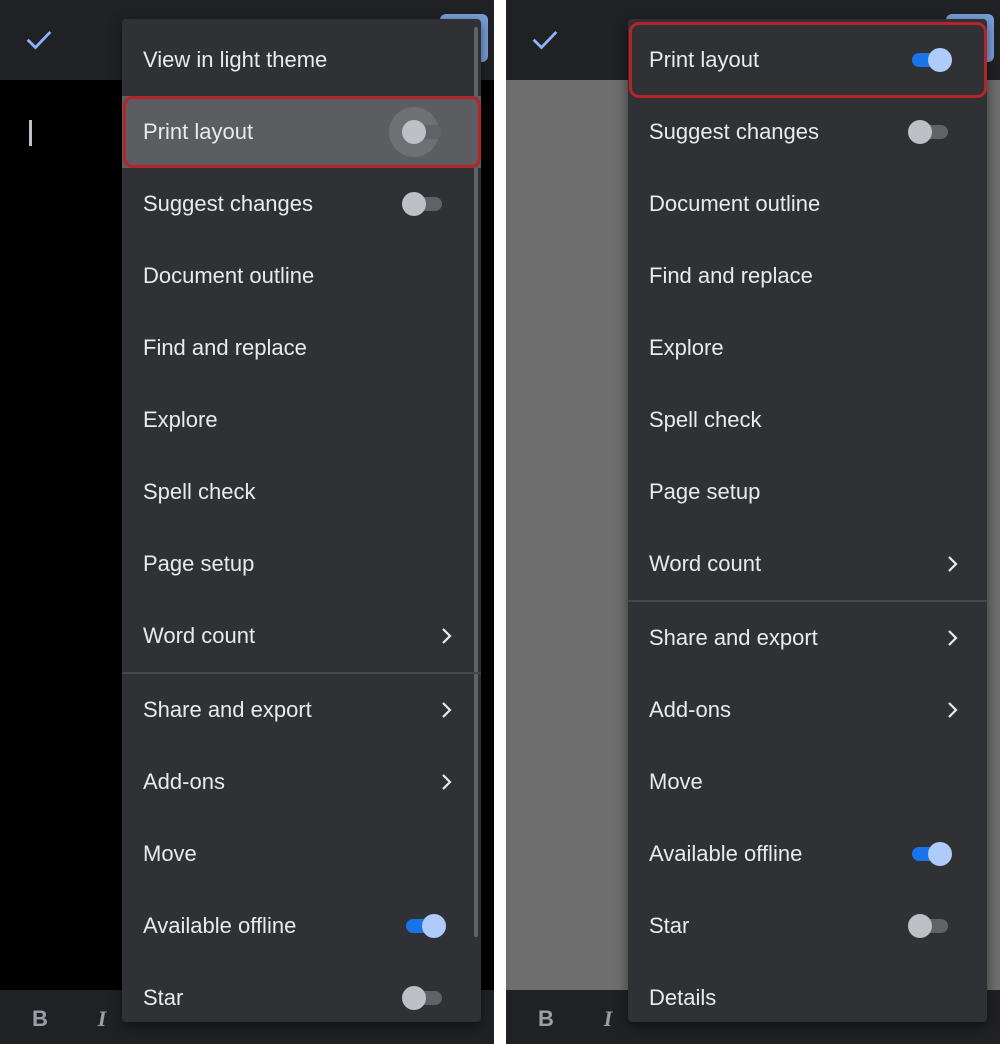 The width and height of the screenshot is (1000, 1044). Describe the element at coordinates (500, 522) in the screenshot. I see `panel-separator` at that location.